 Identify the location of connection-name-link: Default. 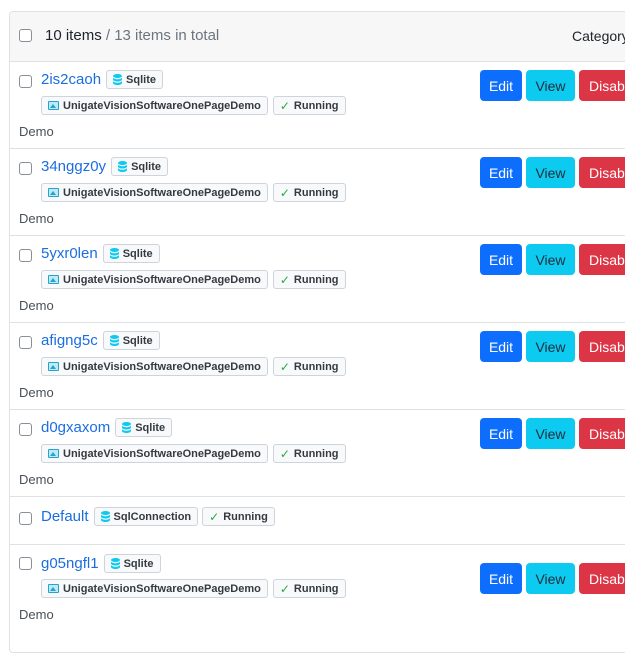
(65, 516).